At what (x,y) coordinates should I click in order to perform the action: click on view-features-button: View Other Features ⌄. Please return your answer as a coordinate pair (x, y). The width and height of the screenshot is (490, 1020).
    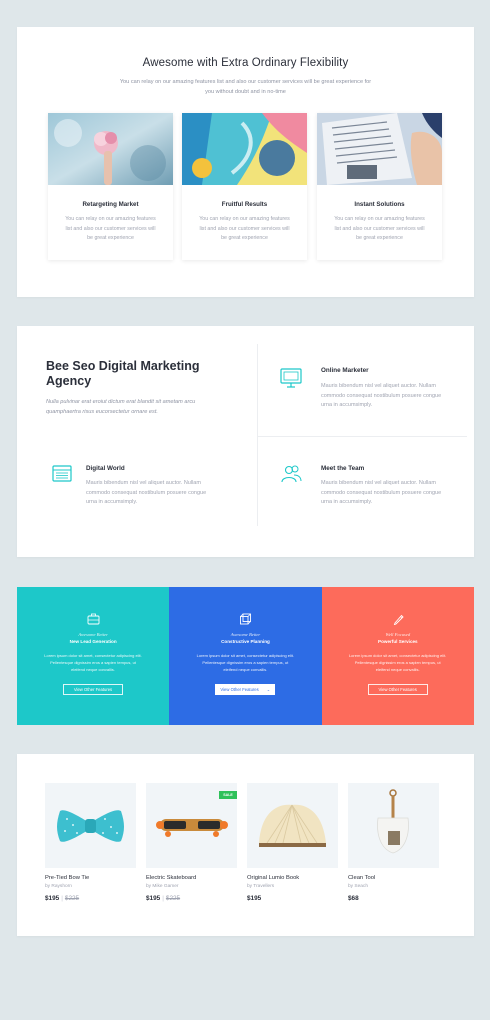
    Looking at the image, I should click on (245, 689).